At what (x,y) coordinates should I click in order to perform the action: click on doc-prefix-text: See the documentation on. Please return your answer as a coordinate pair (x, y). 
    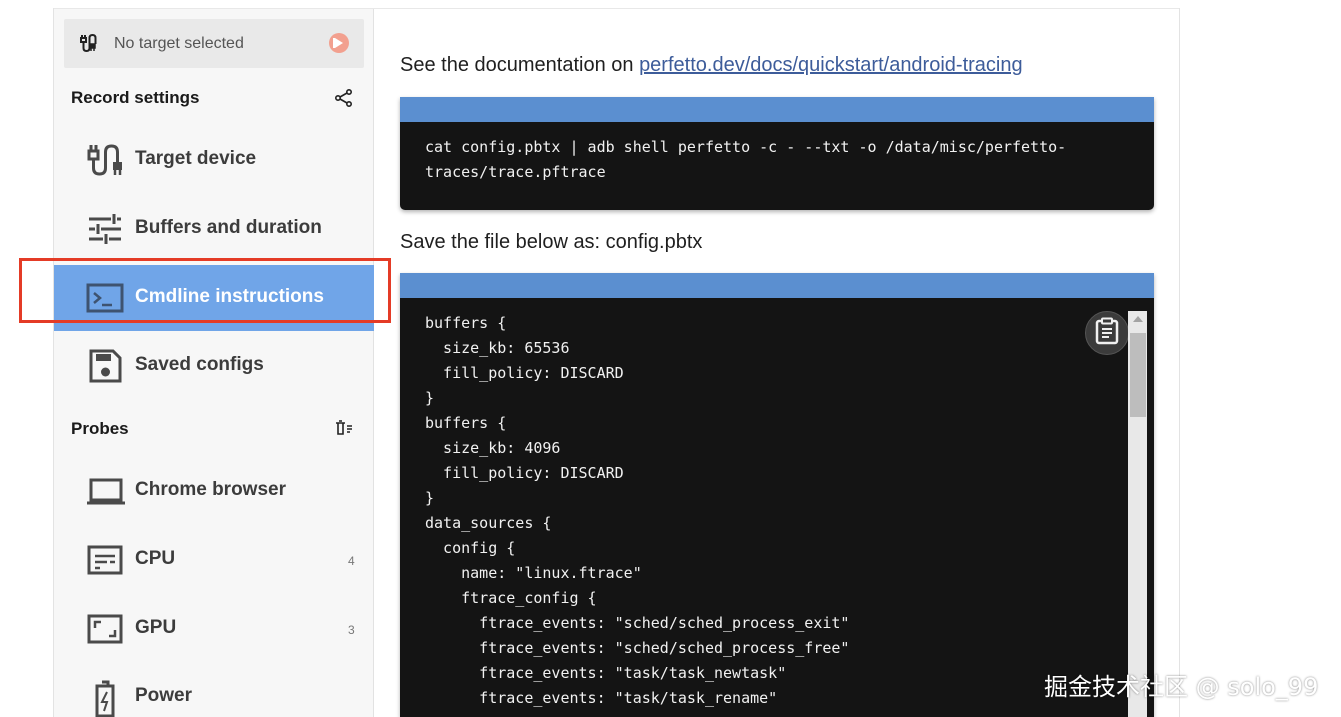
    Looking at the image, I should click on (520, 65).